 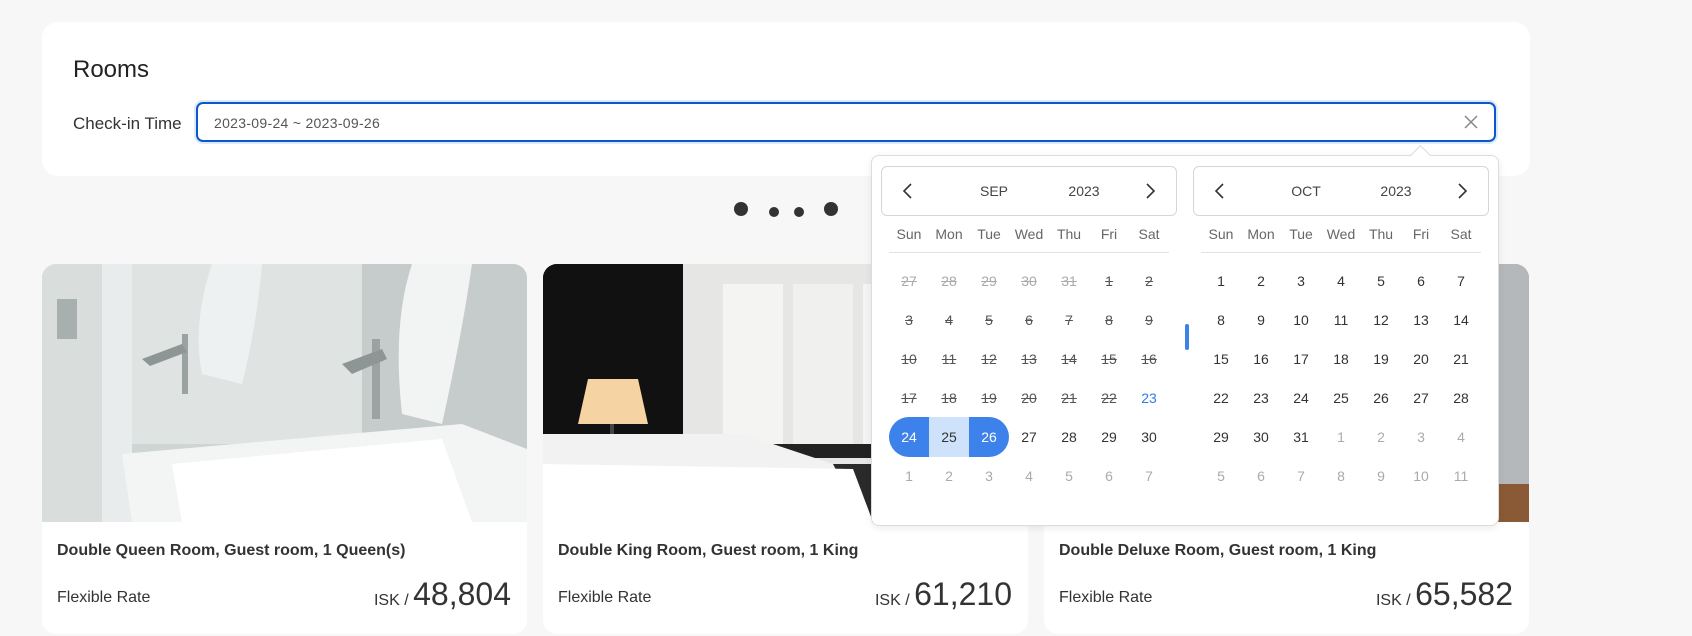 What do you see at coordinates (1301, 234) in the screenshot?
I see `weekday-label: Tue` at bounding box center [1301, 234].